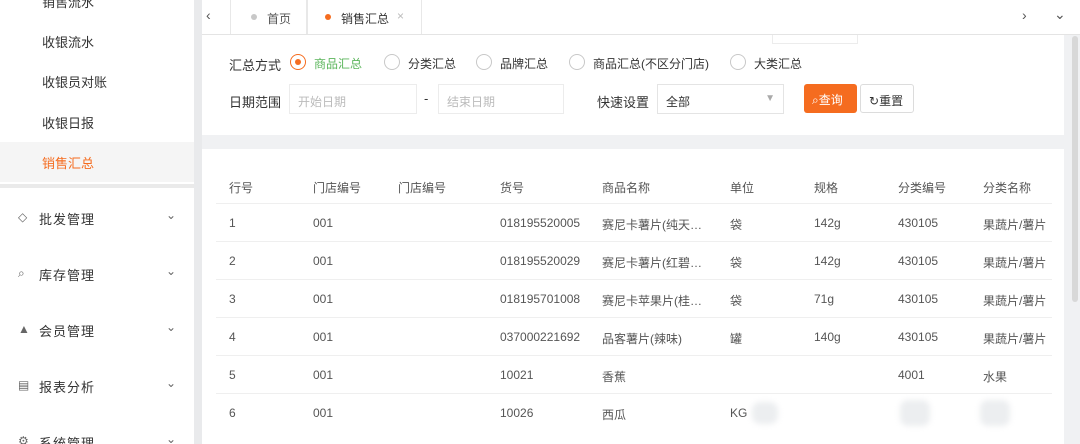 The height and width of the screenshot is (444, 1080). Describe the element at coordinates (74, 81) in the screenshot. I see `sidebar-item-cashier-reconcile: 收银员对账` at that location.